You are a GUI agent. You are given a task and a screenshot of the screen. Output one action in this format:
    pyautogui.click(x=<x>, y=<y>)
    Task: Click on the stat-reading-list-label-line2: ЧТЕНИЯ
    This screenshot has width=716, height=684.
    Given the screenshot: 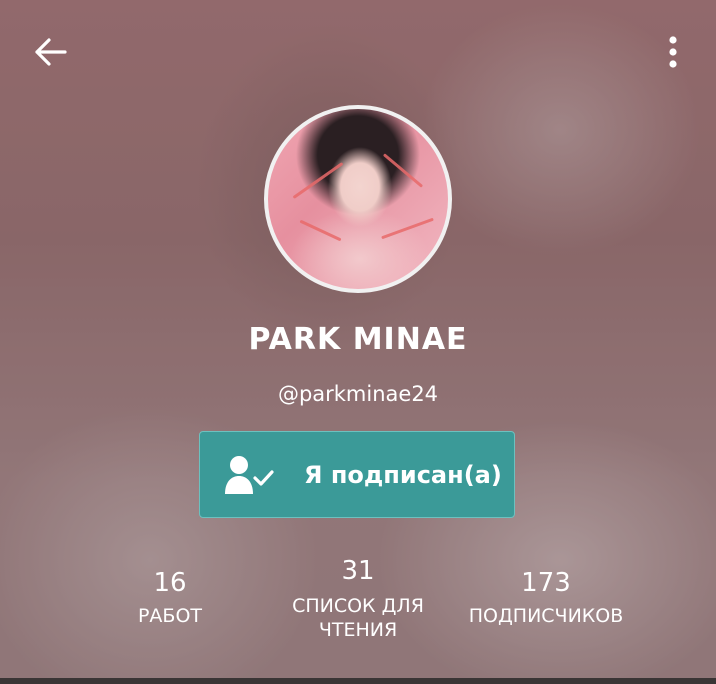 What is the action you would take?
    pyautogui.click(x=358, y=630)
    